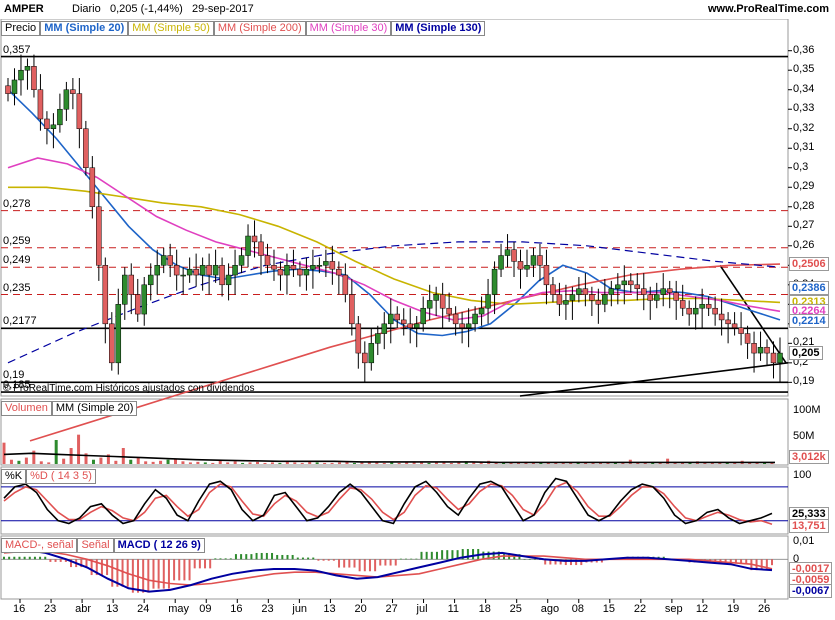  Describe the element at coordinates (14, 476) in the screenshot. I see `legend-k: %K` at that location.